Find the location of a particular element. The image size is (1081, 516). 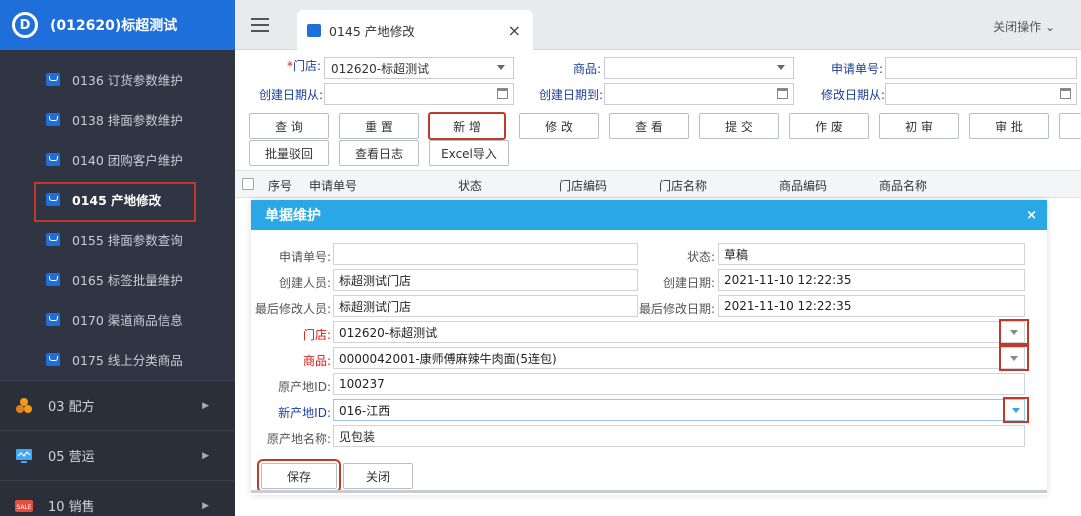

store-dropdown-button is located at coordinates (1014, 332).